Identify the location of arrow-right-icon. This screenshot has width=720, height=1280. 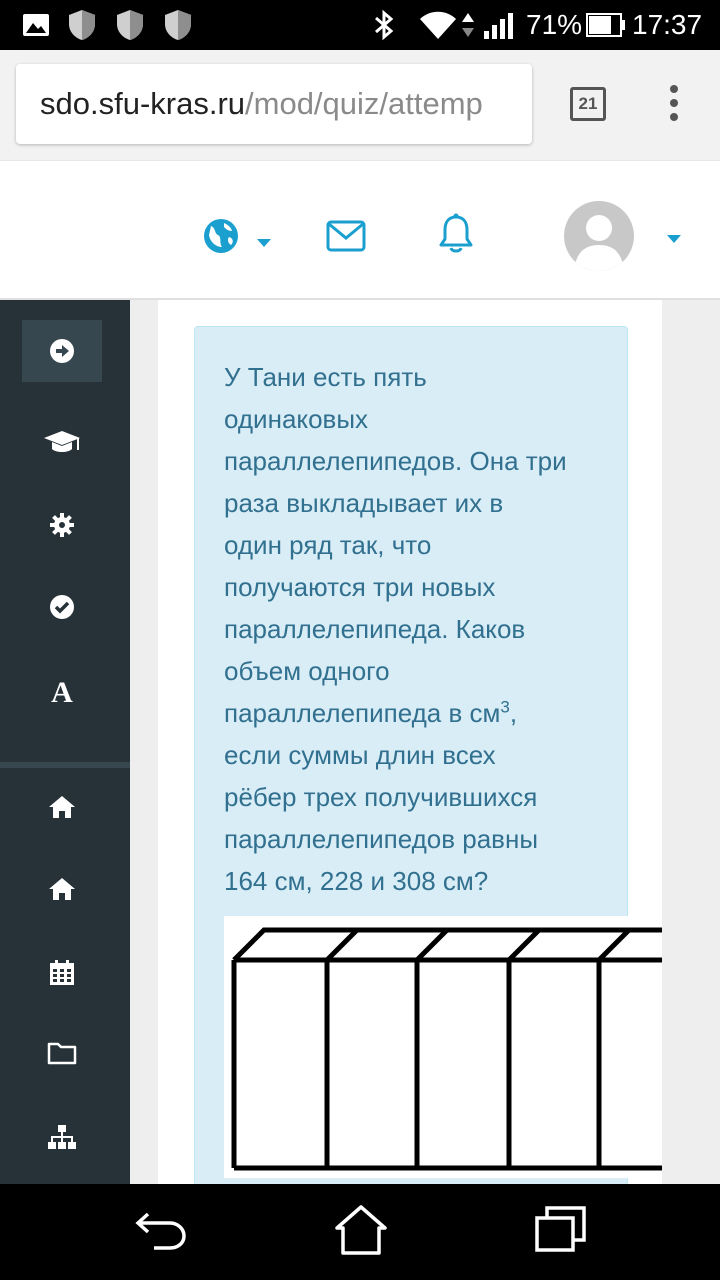
(62, 351).